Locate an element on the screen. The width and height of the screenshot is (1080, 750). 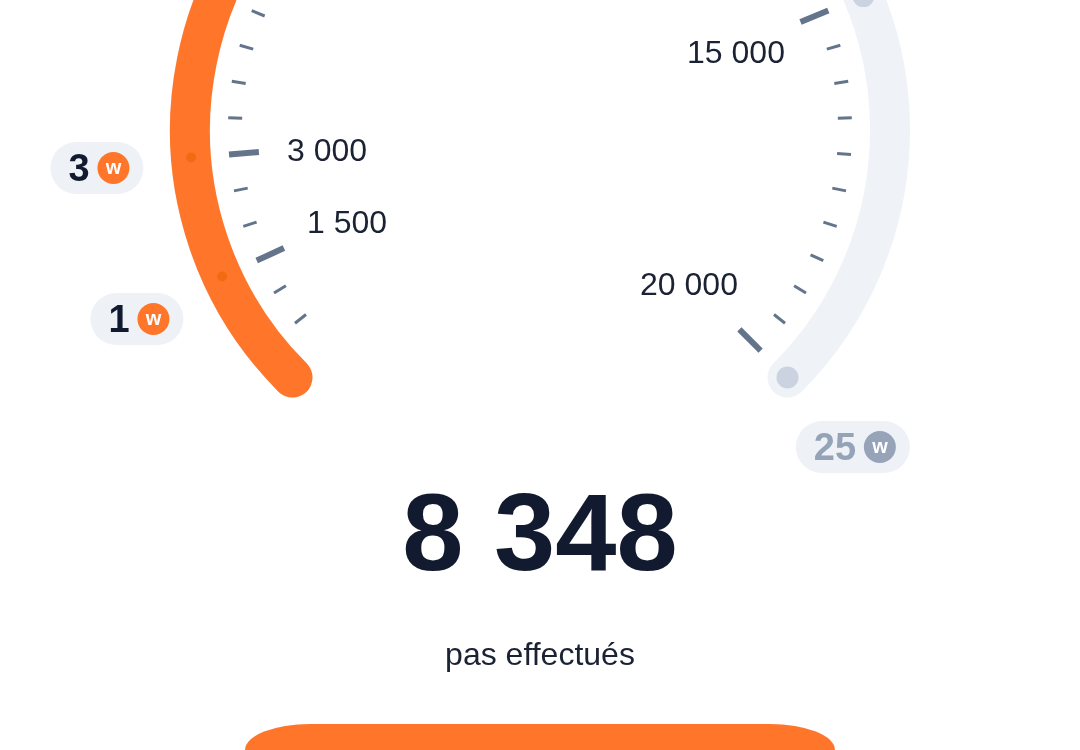
scale-label: 15 000 is located at coordinates (736, 52).